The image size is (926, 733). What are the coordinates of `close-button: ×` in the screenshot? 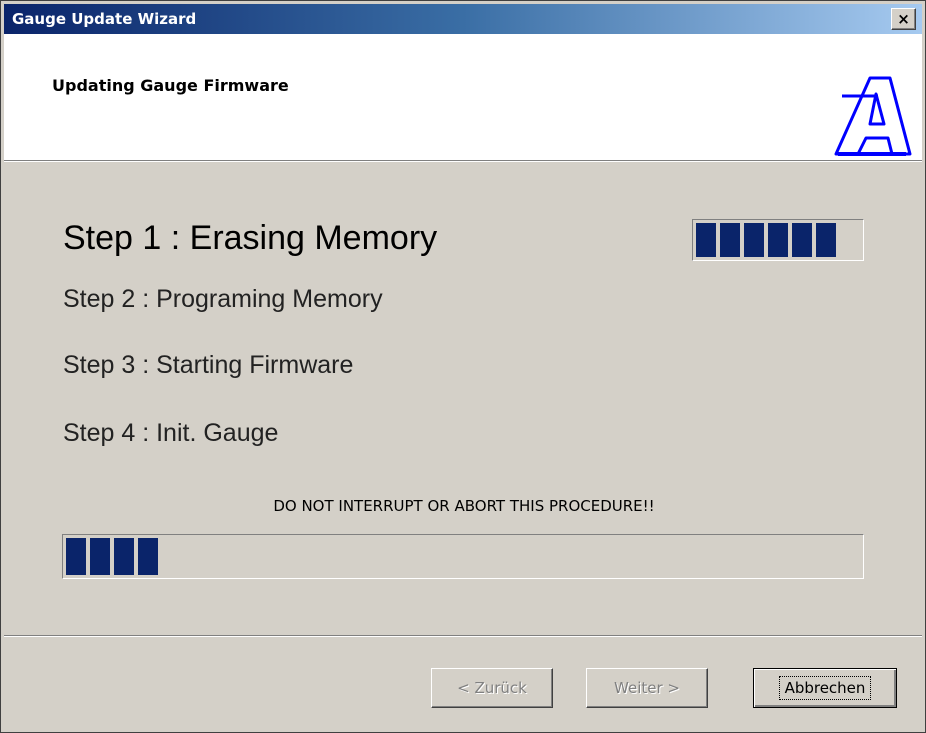 It's located at (903, 19).